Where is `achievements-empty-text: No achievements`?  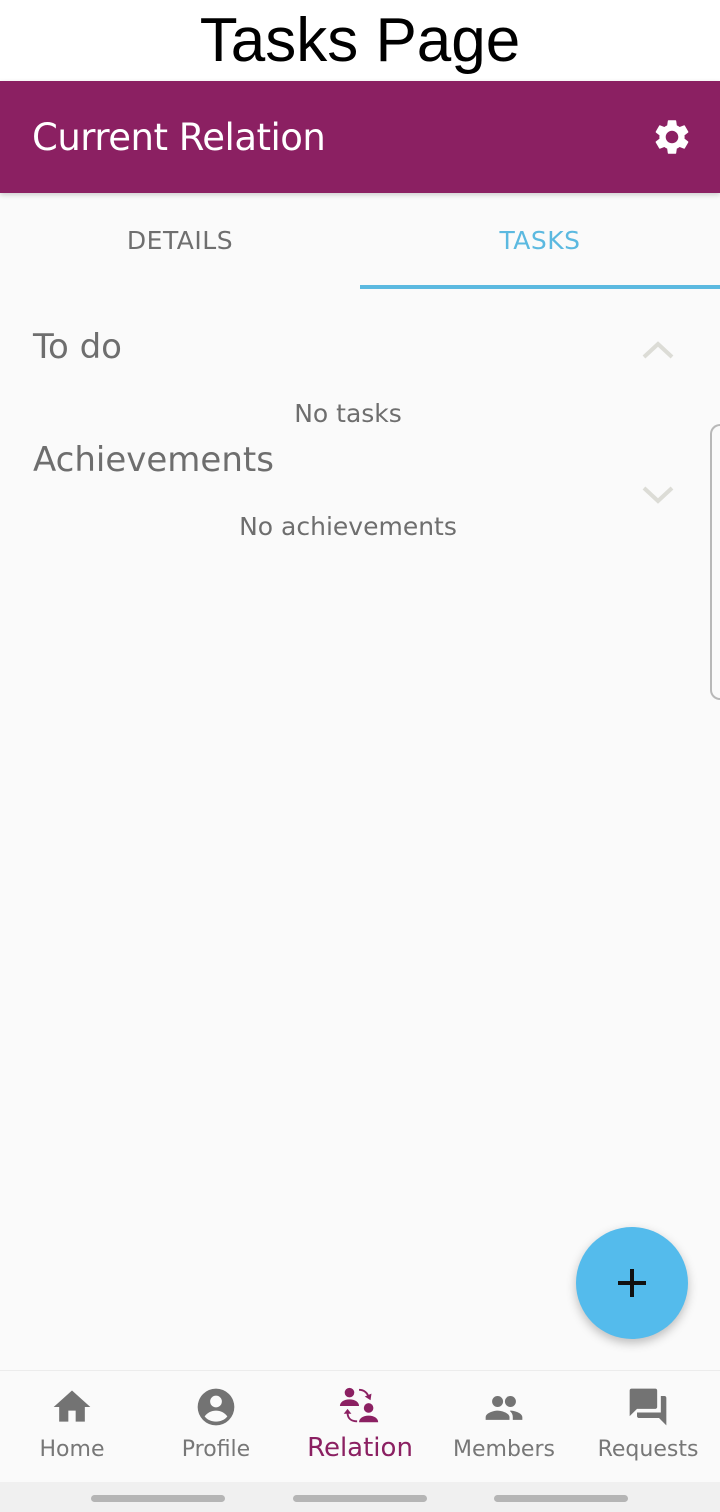
achievements-empty-text: No achievements is located at coordinates (348, 526).